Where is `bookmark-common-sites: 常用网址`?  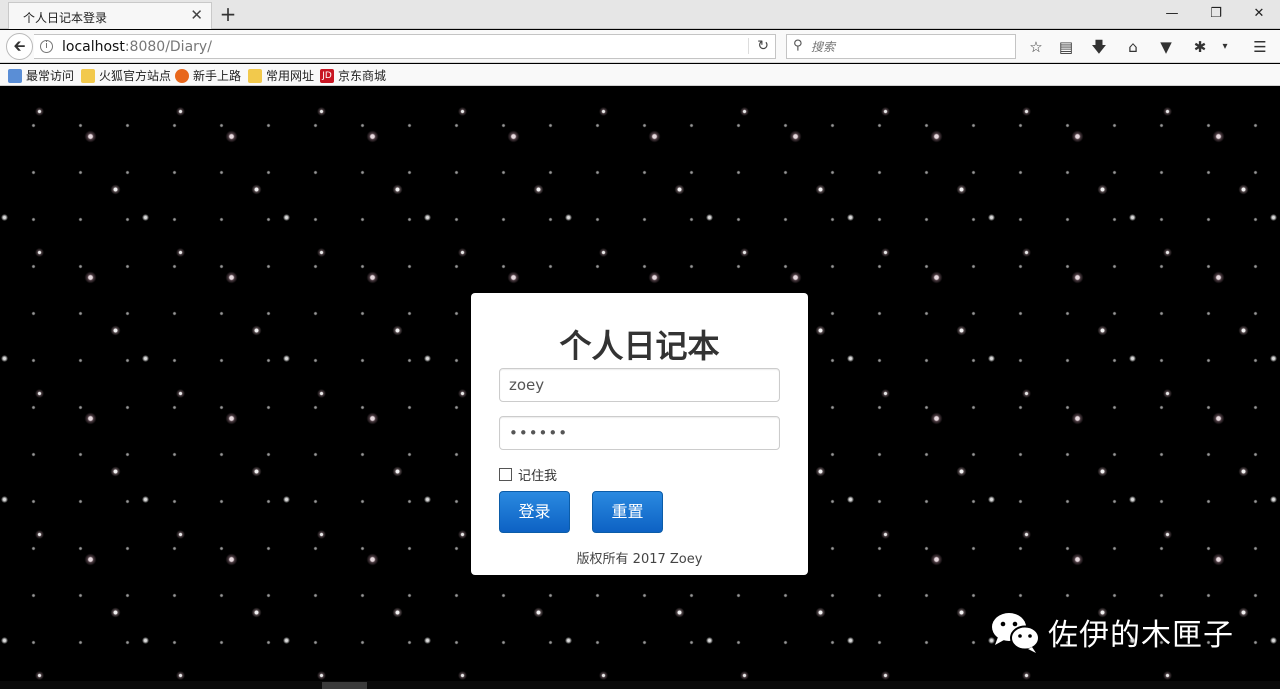 bookmark-common-sites: 常用网址 is located at coordinates (281, 75).